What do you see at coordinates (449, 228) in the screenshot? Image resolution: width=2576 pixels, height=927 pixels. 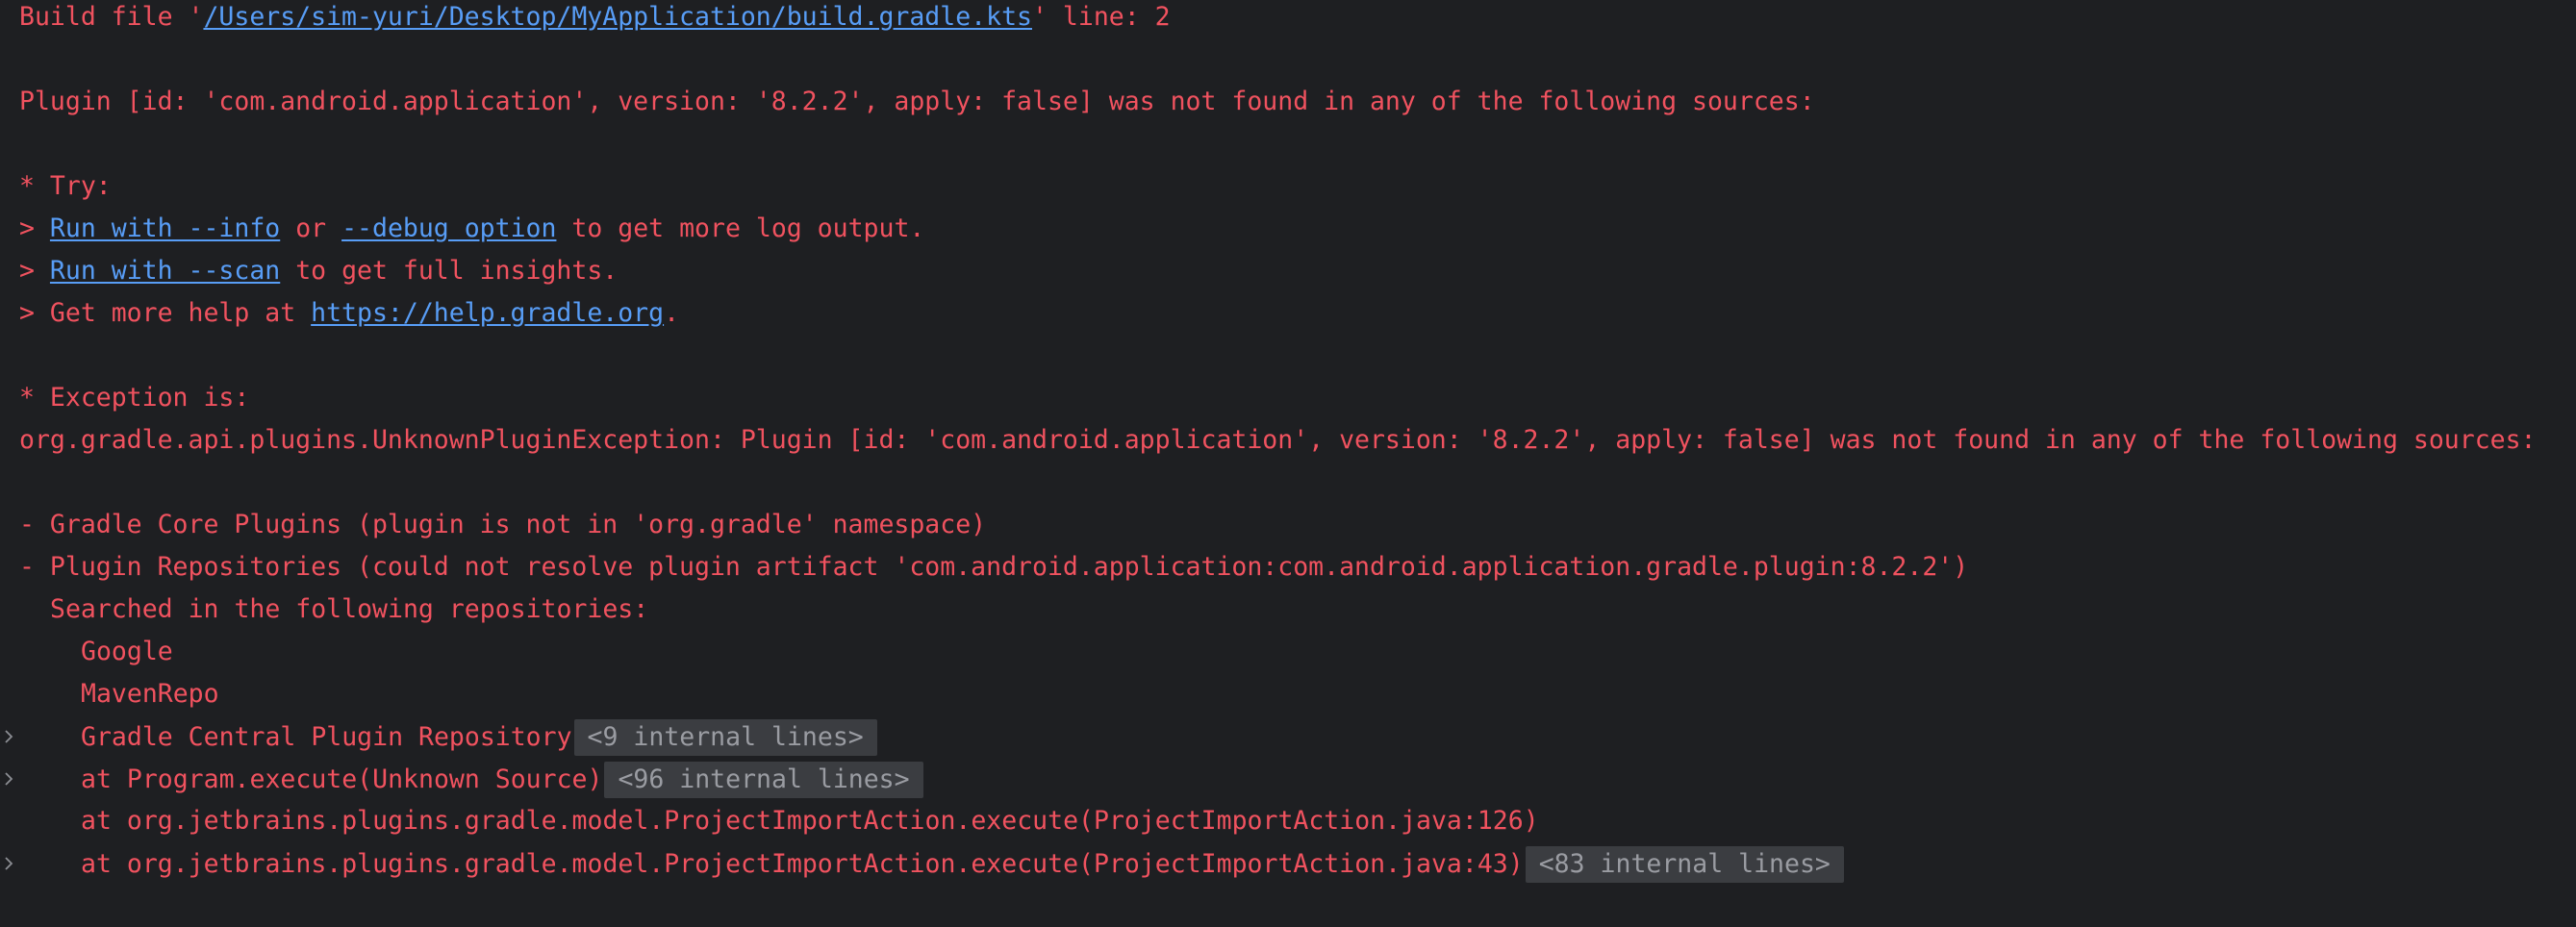 I see `debug-option-link: --debug option` at bounding box center [449, 228].